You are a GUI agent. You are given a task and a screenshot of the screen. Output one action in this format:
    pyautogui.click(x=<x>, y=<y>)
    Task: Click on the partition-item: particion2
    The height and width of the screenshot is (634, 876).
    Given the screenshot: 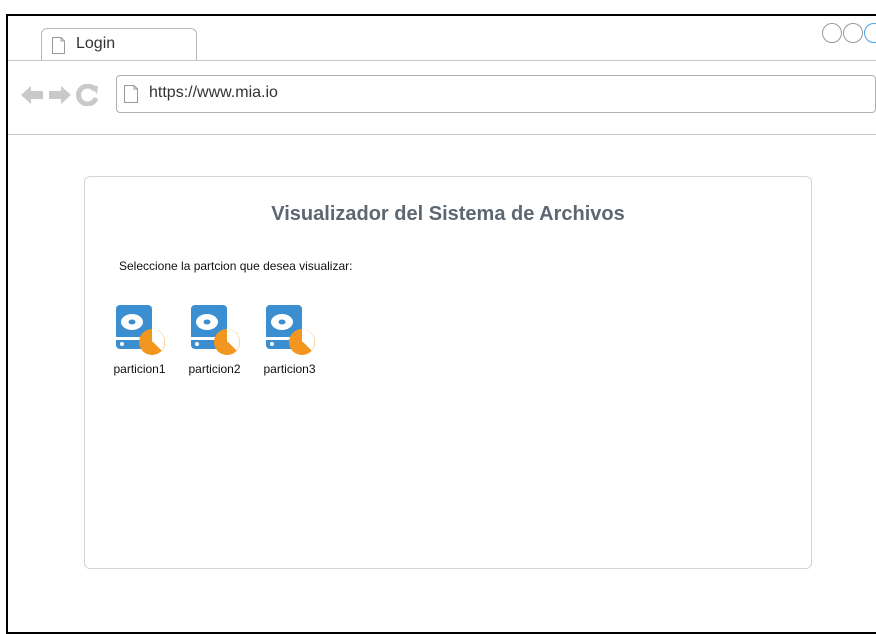 What is the action you would take?
    pyautogui.click(x=214, y=339)
    